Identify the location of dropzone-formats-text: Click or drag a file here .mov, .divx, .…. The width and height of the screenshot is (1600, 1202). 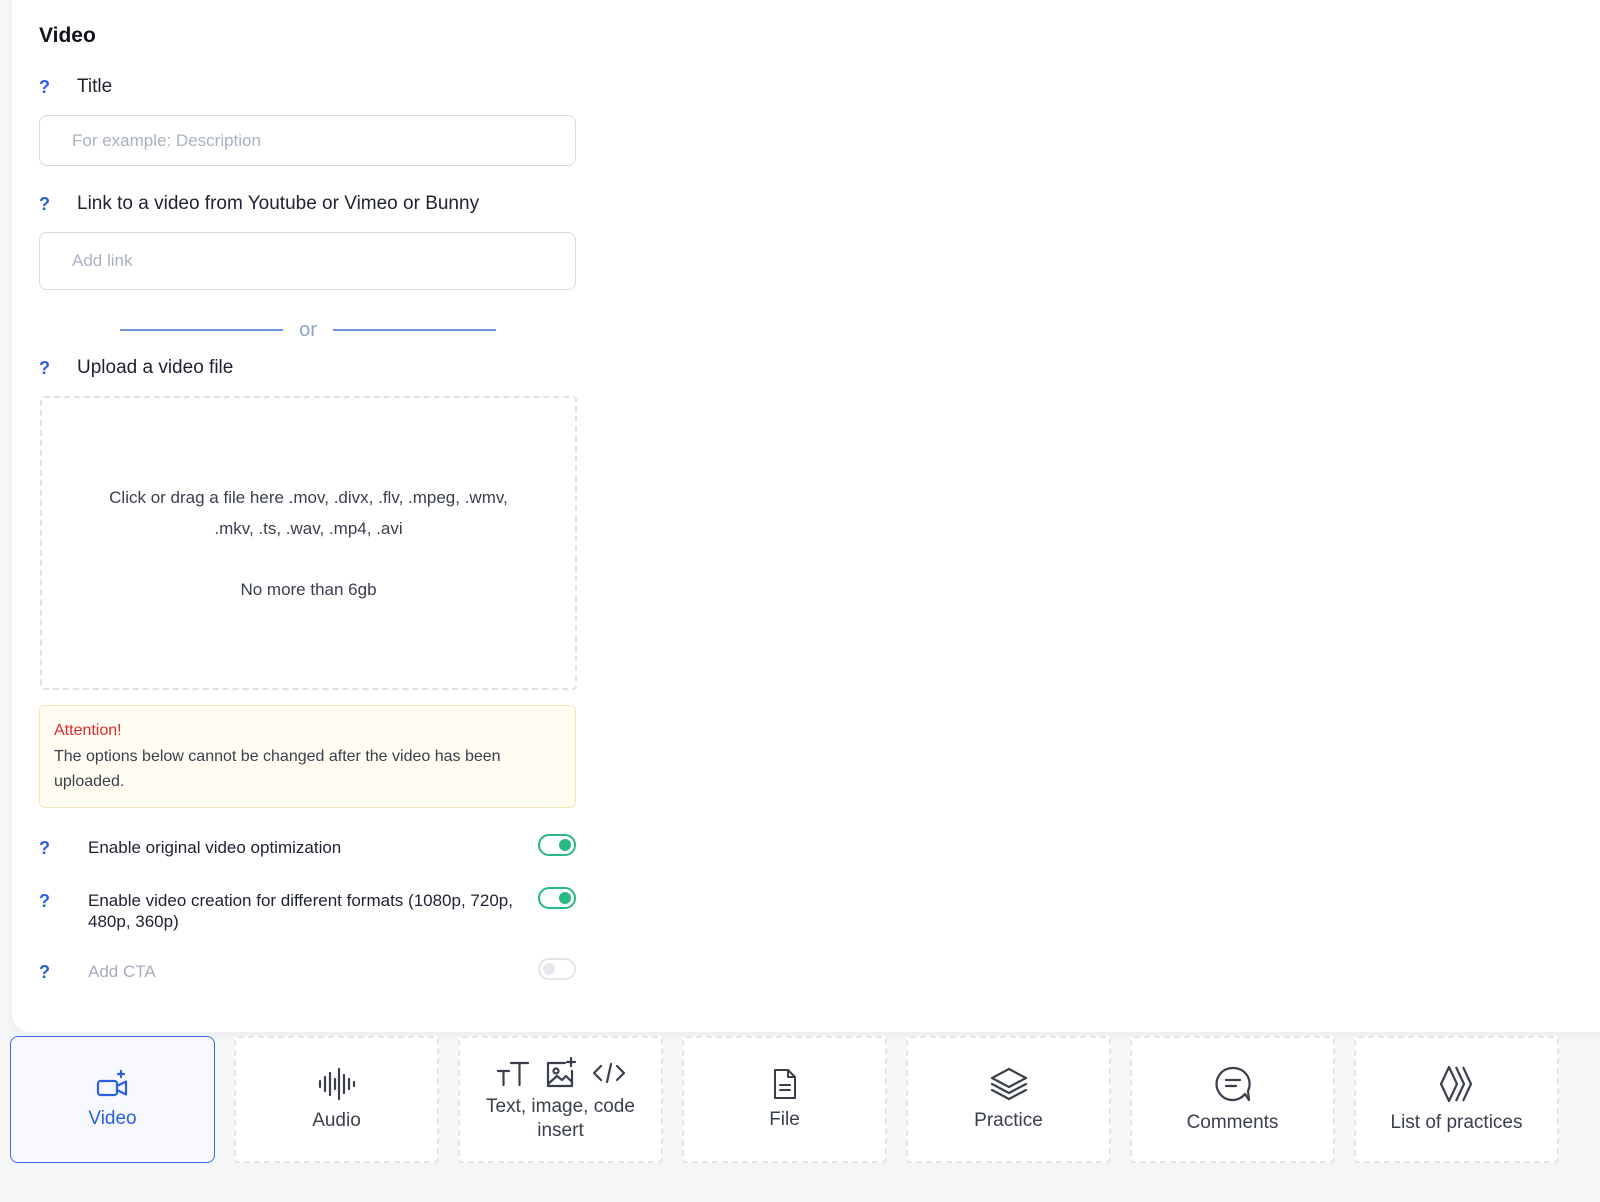
(308, 512).